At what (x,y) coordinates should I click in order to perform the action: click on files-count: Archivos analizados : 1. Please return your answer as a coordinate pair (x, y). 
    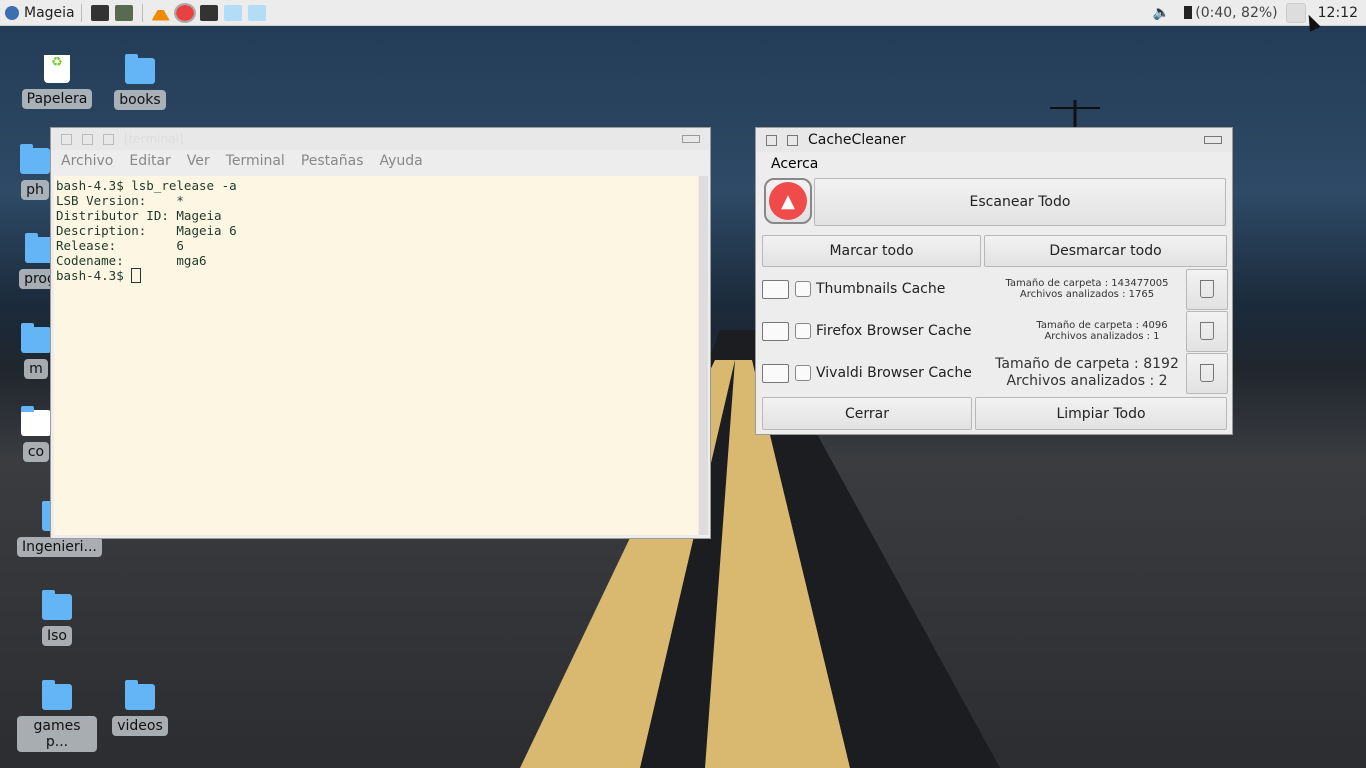
    Looking at the image, I should click on (1102, 336).